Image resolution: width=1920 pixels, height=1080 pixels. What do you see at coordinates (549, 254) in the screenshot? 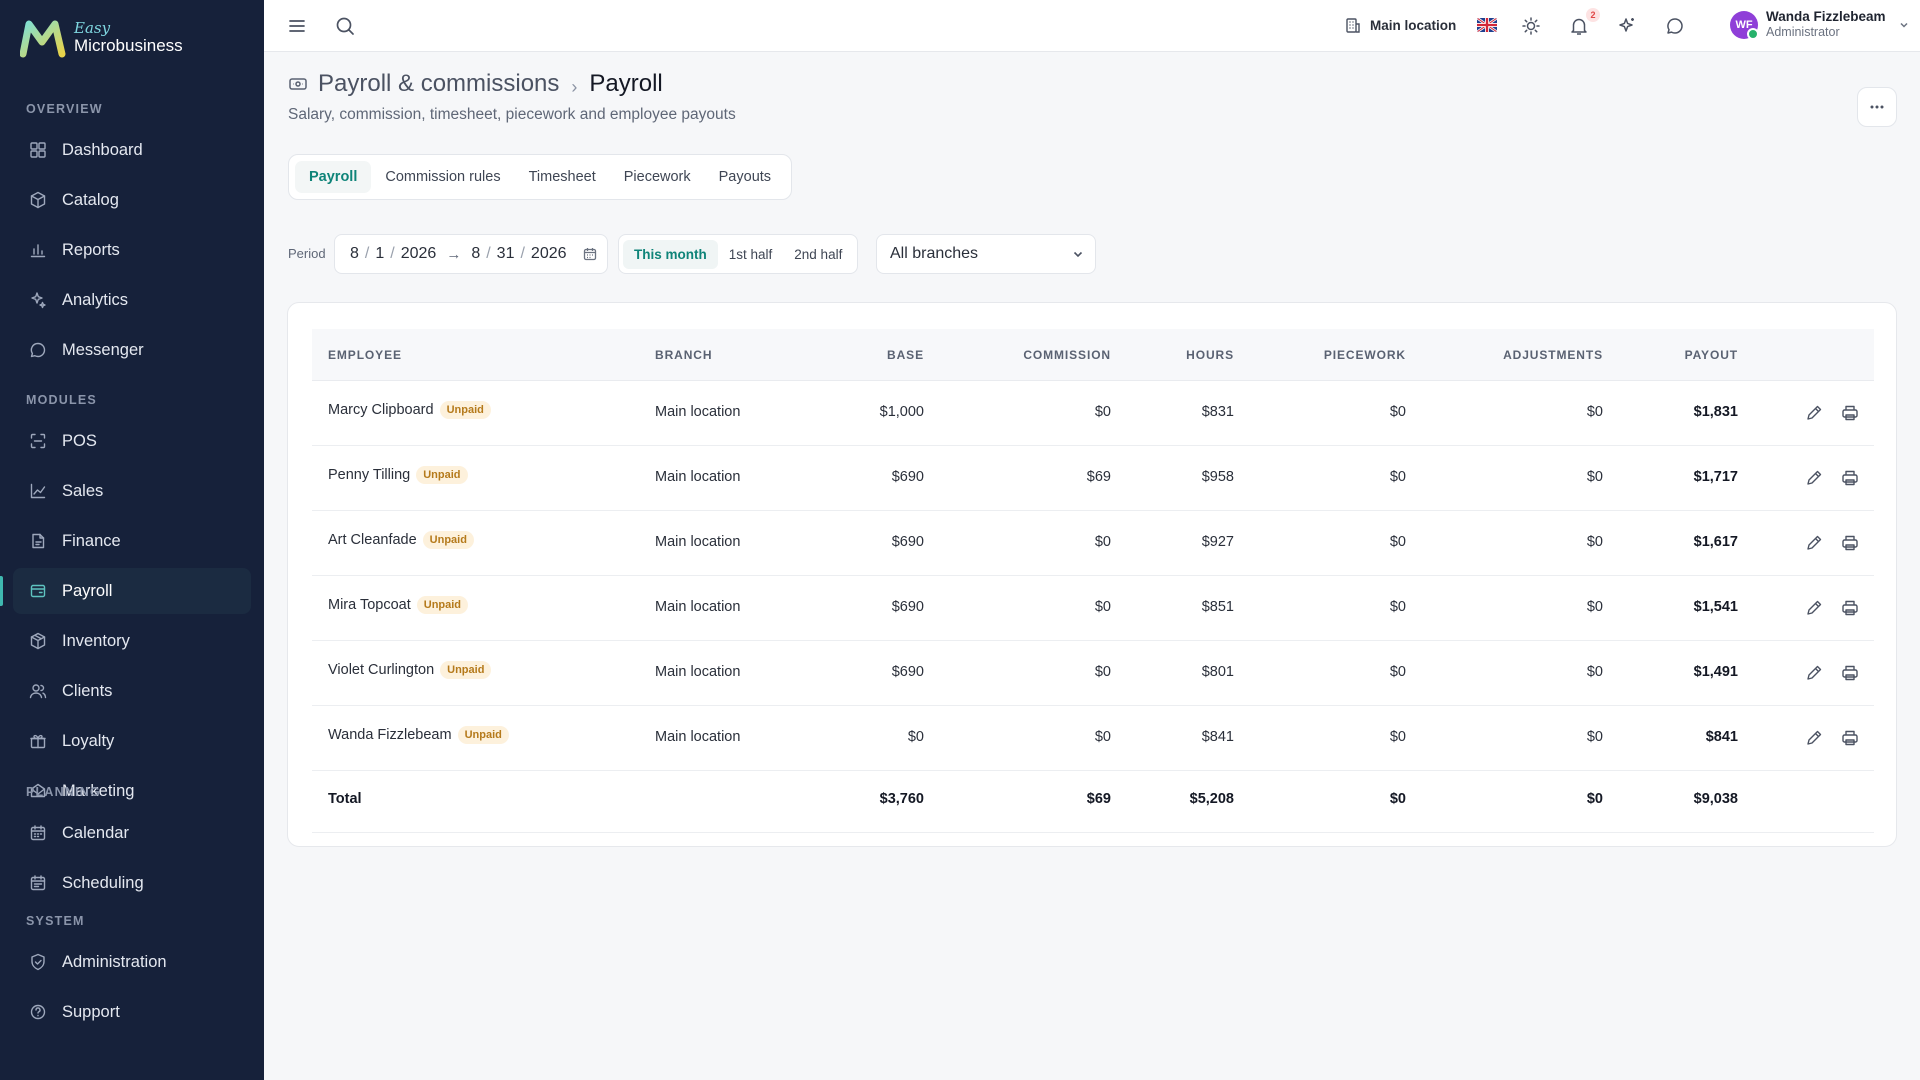
I see `end-year: 2026` at bounding box center [549, 254].